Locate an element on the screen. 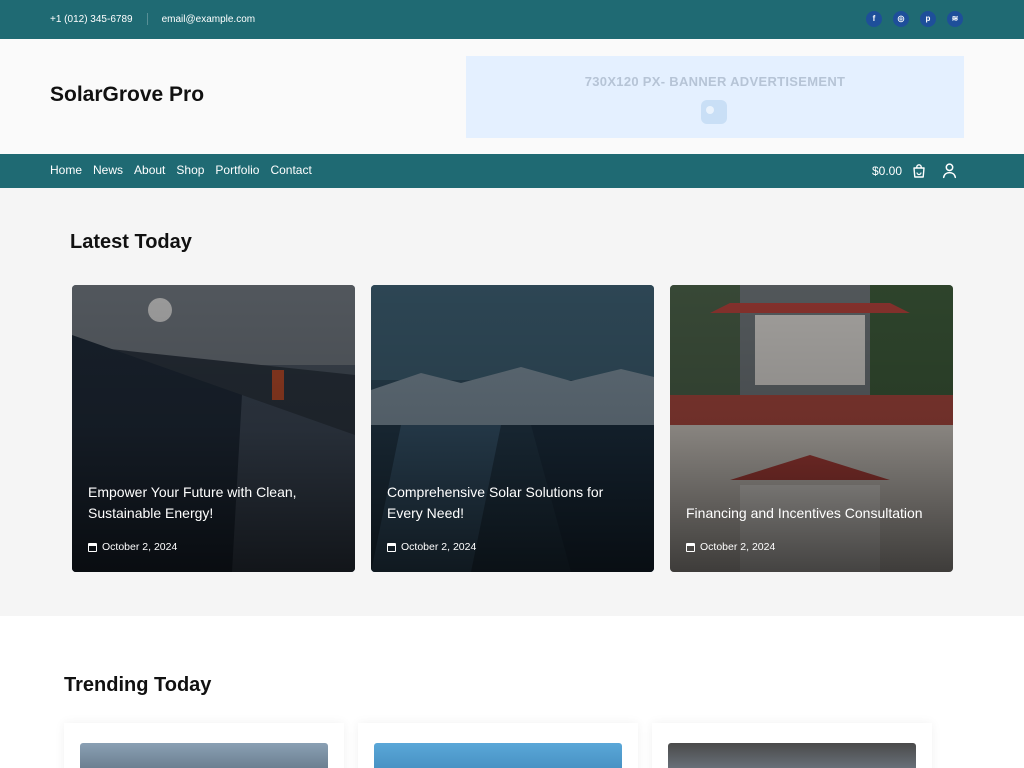 Image resolution: width=1024 pixels, height=768 pixels. site-title: SolarGrove Pro is located at coordinates (127, 95).